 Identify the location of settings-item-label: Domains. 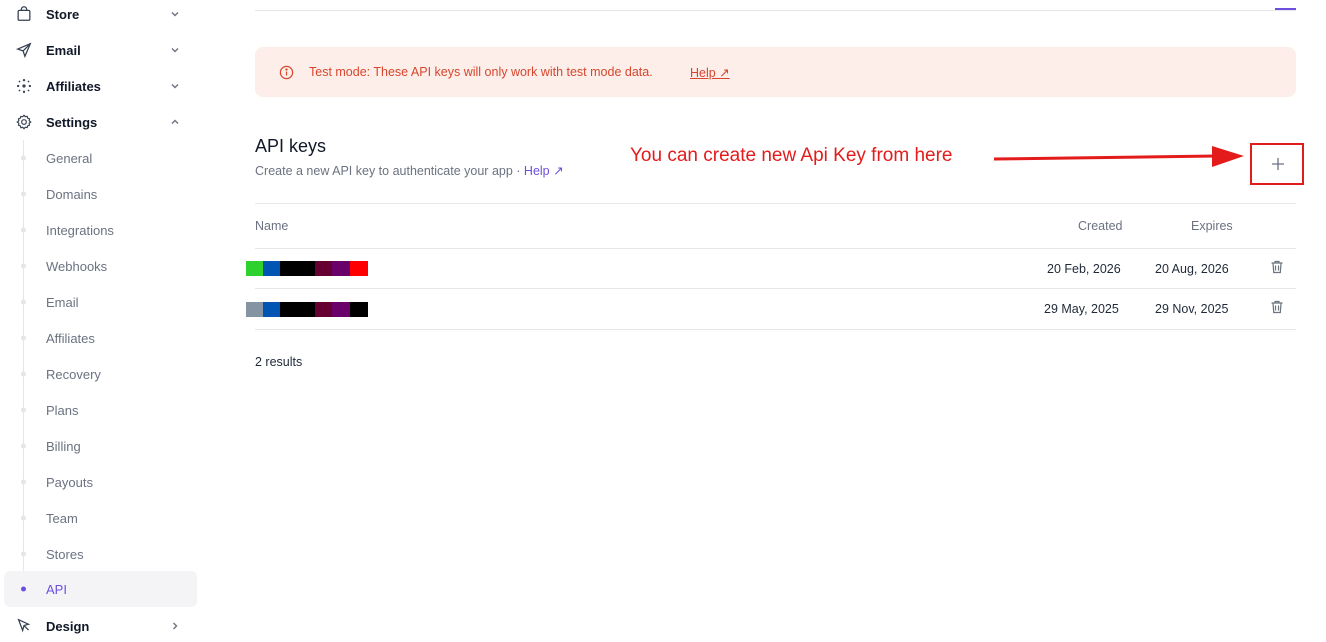
(72, 194).